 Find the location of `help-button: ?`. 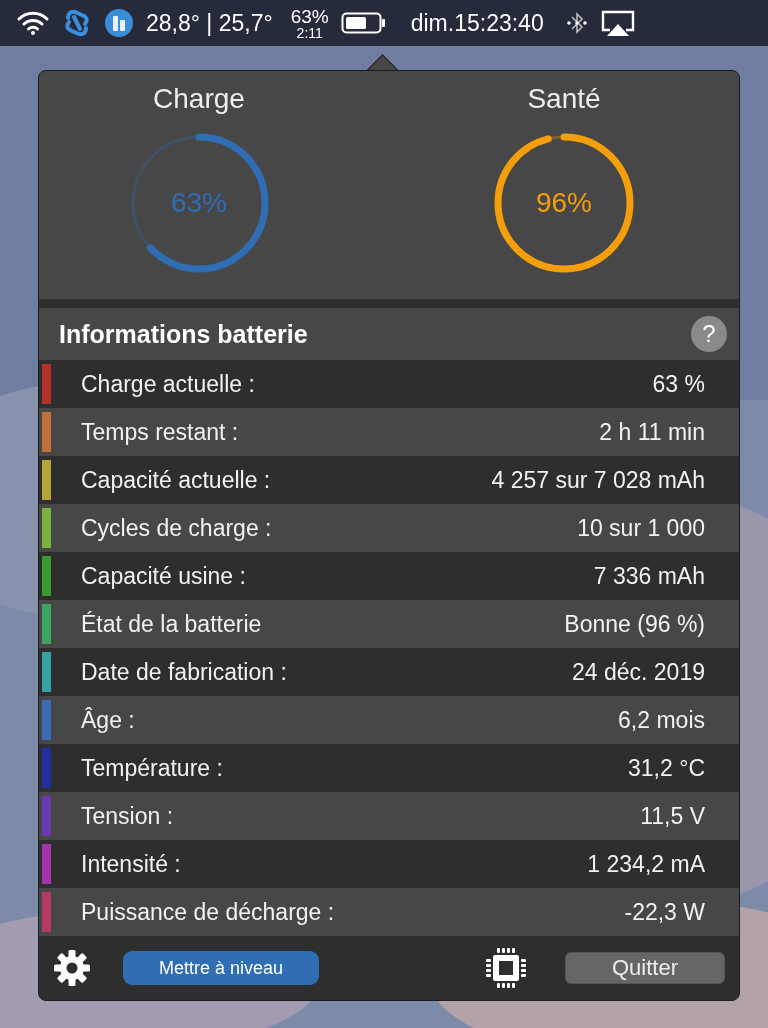

help-button: ? is located at coordinates (709, 334).